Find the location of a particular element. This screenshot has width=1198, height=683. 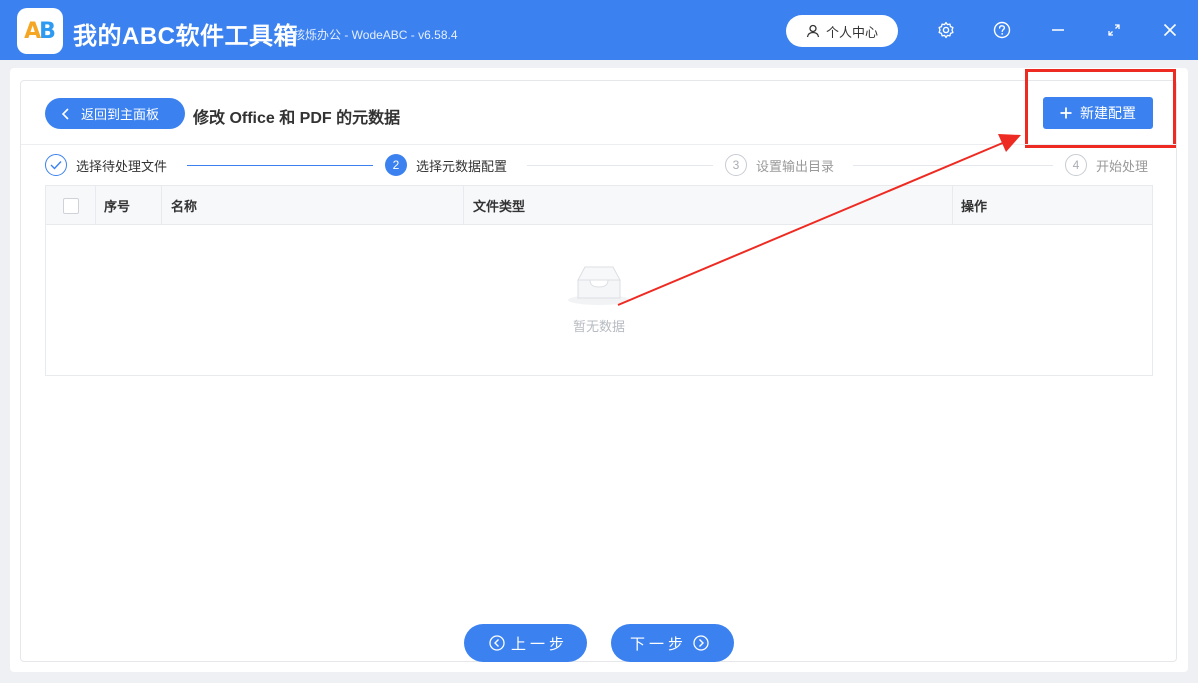

select-all-checkbox is located at coordinates (70, 205).